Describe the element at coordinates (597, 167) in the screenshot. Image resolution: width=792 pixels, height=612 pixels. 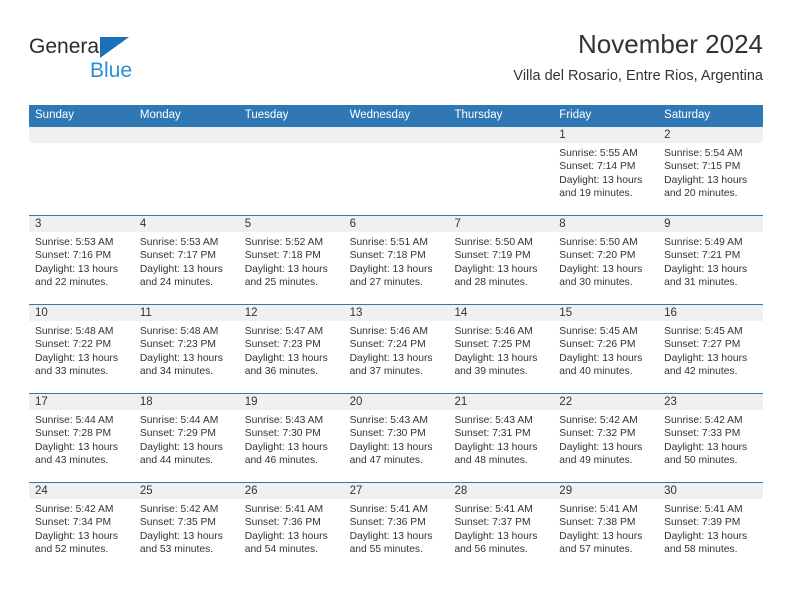
I see `sunset-text: Sunset: 7:14 PM` at that location.